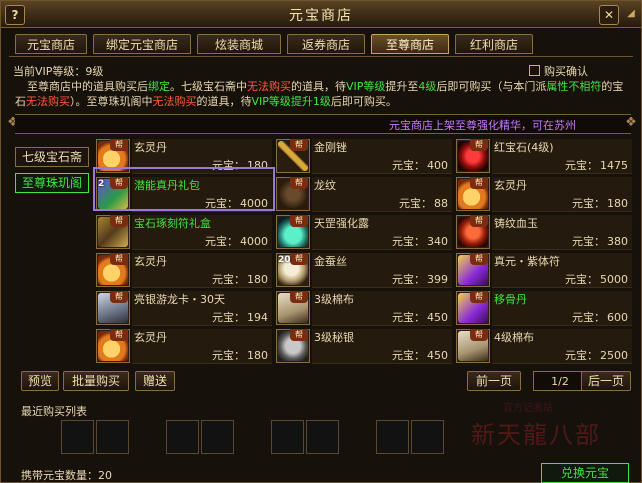 This screenshot has height=483, width=642. What do you see at coordinates (364, 308) in the screenshot?
I see `shop-item: 帮 3级棉布元宝： 450` at bounding box center [364, 308].